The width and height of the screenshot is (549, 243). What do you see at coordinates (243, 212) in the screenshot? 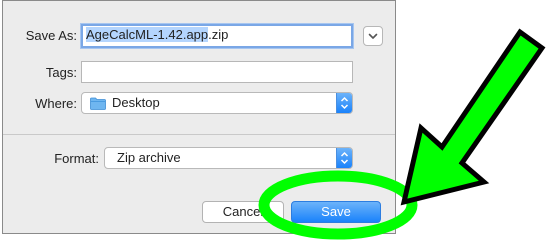
I see `cancel-button: Cancel` at bounding box center [243, 212].